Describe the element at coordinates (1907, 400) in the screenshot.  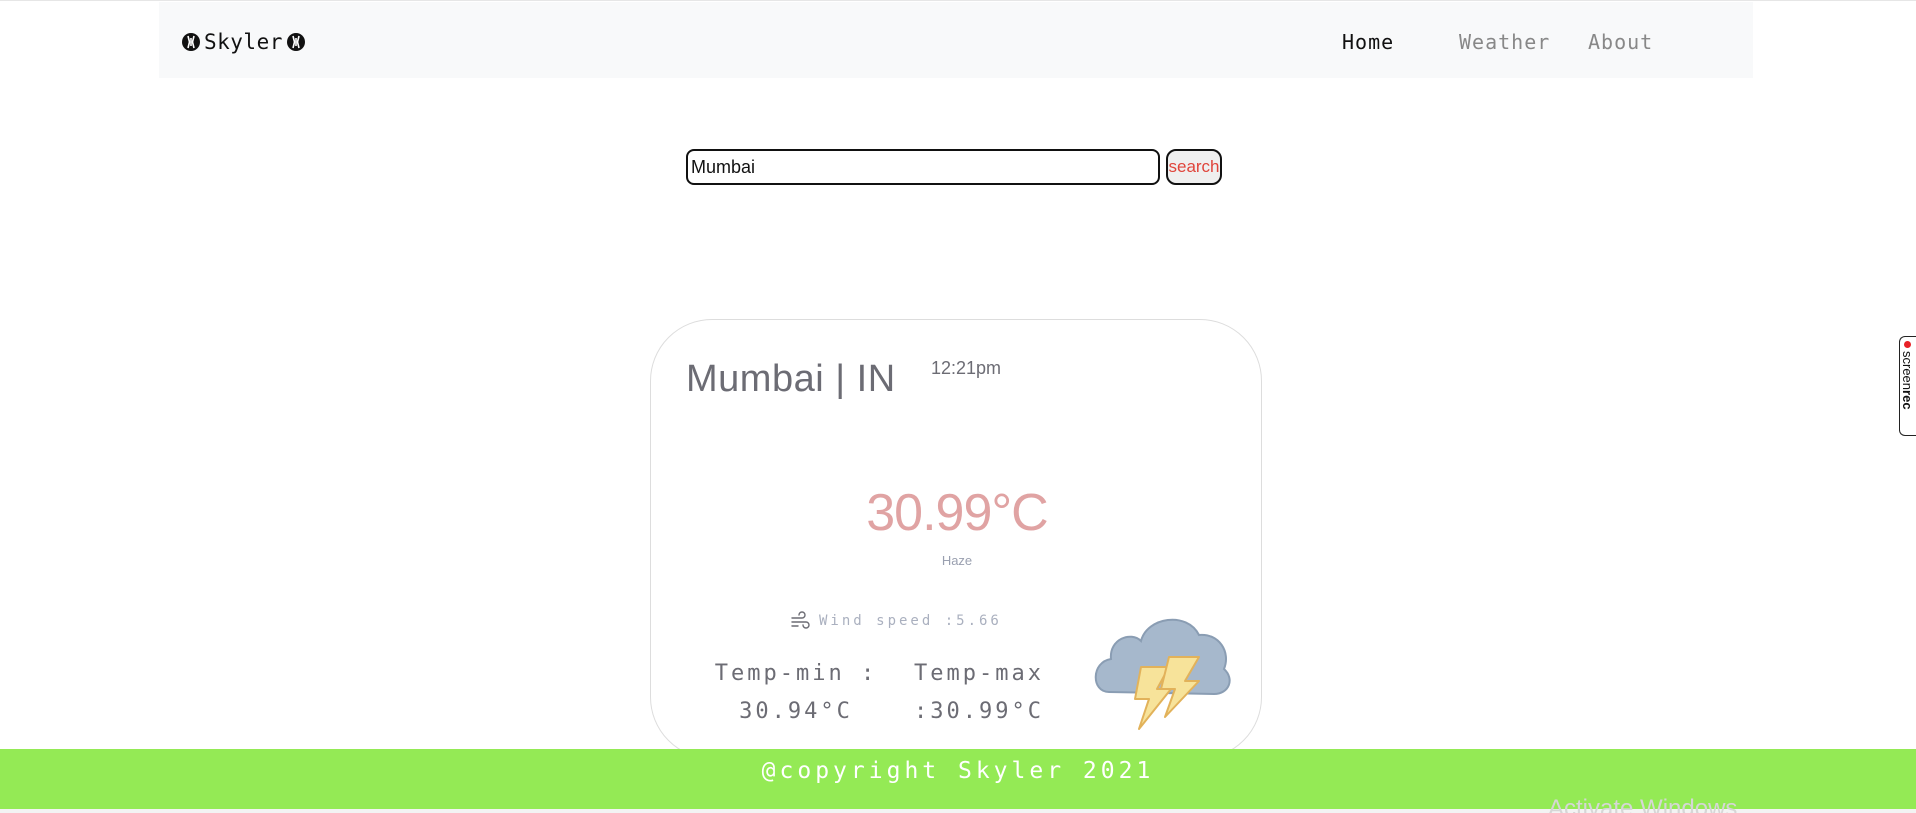
I see `screenrec-label-bold: rec` at that location.